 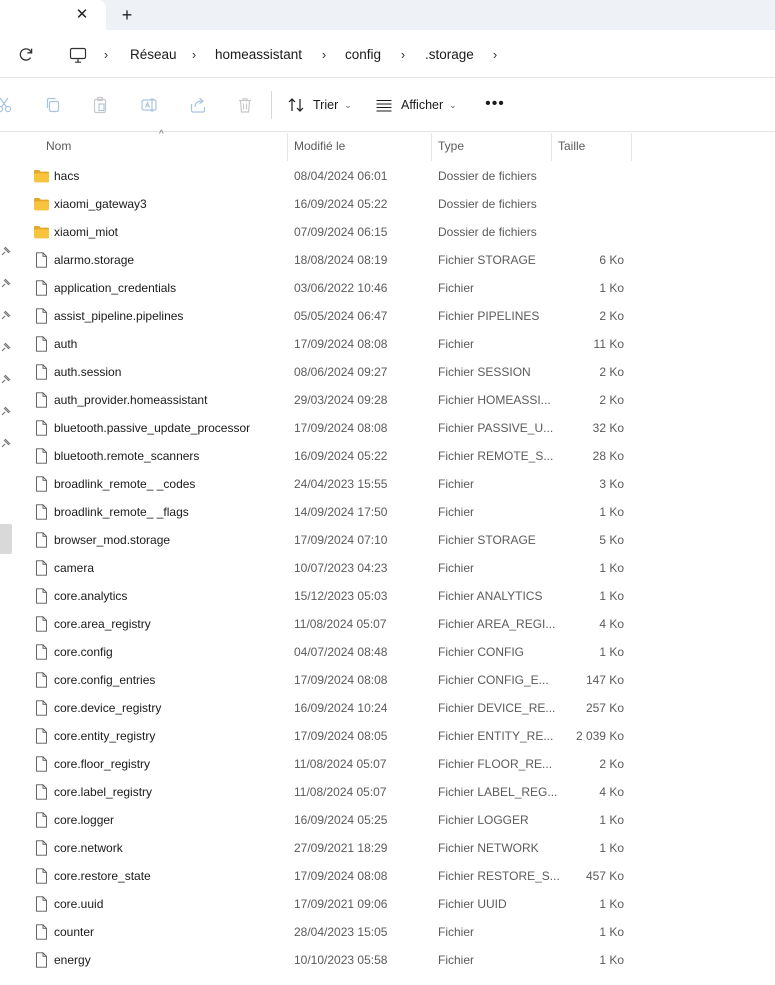 I want to click on file-modified-date: 24/04/2023 15:55, so click(x=341, y=484).